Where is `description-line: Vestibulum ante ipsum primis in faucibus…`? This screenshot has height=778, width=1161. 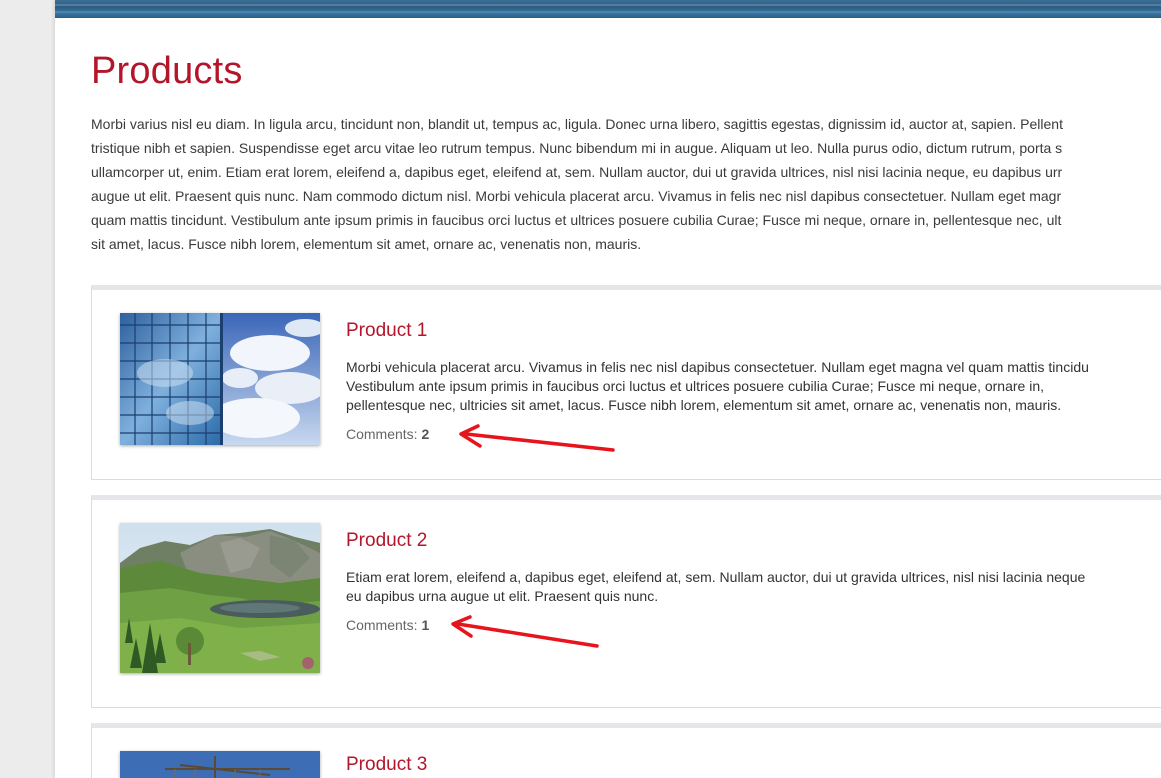
description-line: Vestibulum ante ipsum primis in faucibus… is located at coordinates (695, 386).